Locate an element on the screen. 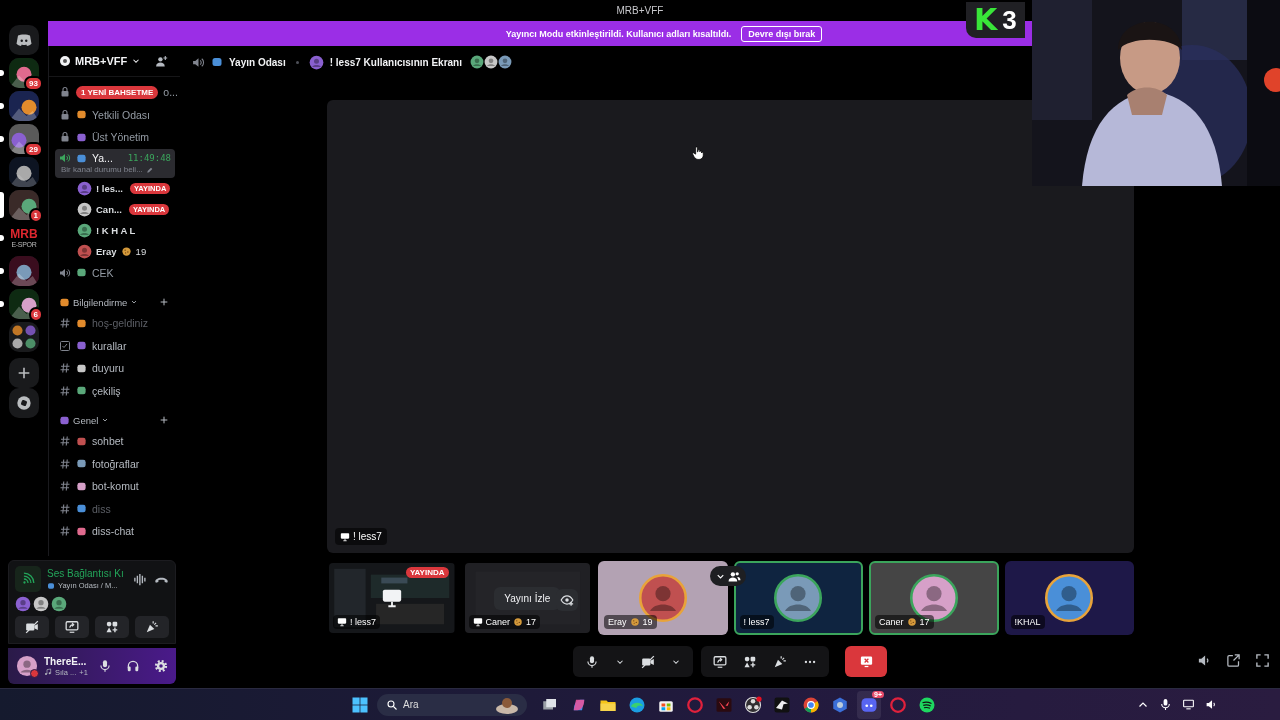  member-item: ! K H A L is located at coordinates (115, 230).